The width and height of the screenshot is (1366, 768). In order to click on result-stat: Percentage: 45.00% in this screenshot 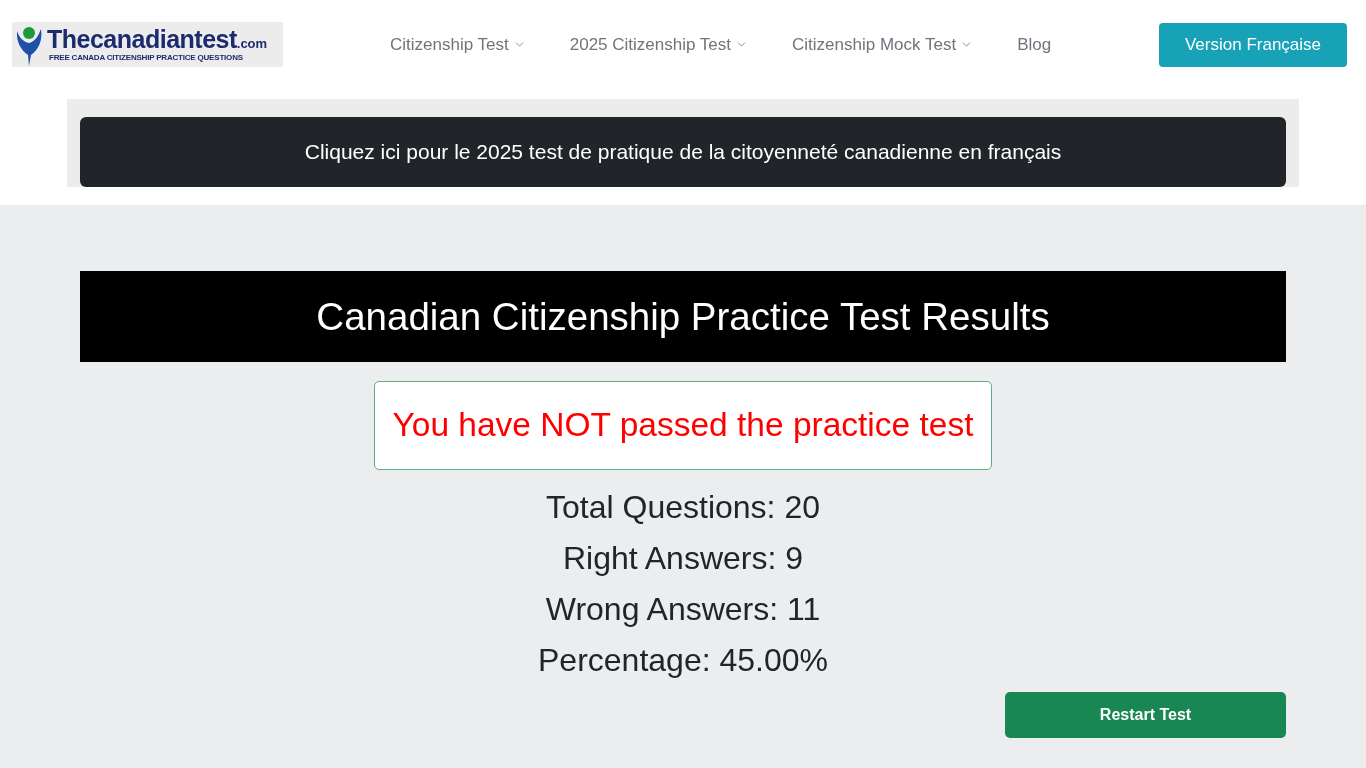, I will do `click(683, 660)`.